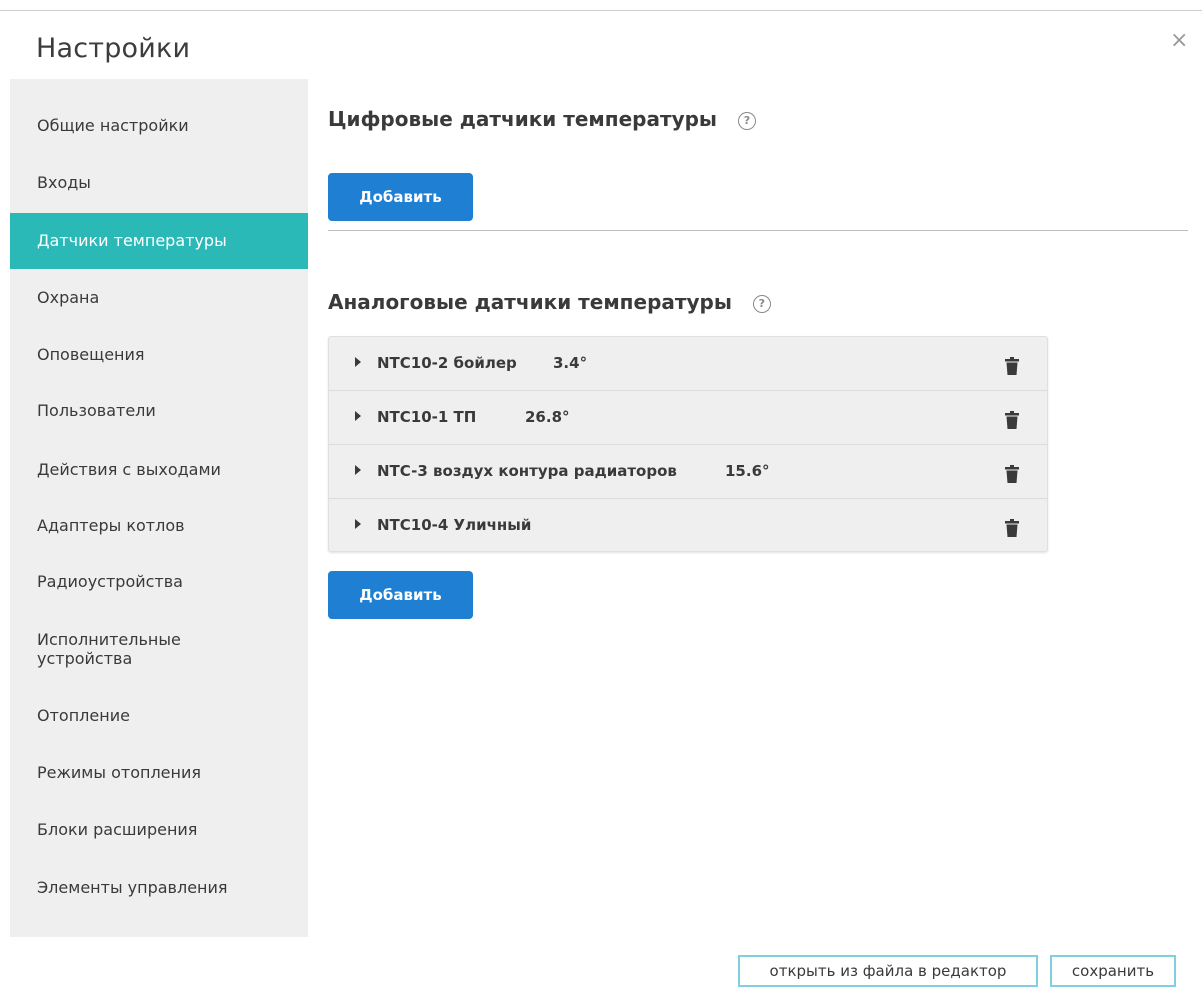 The width and height of the screenshot is (1202, 997). Describe the element at coordinates (888, 971) in the screenshot. I see `open-from-file-button: открыть из файла в редактор` at that location.